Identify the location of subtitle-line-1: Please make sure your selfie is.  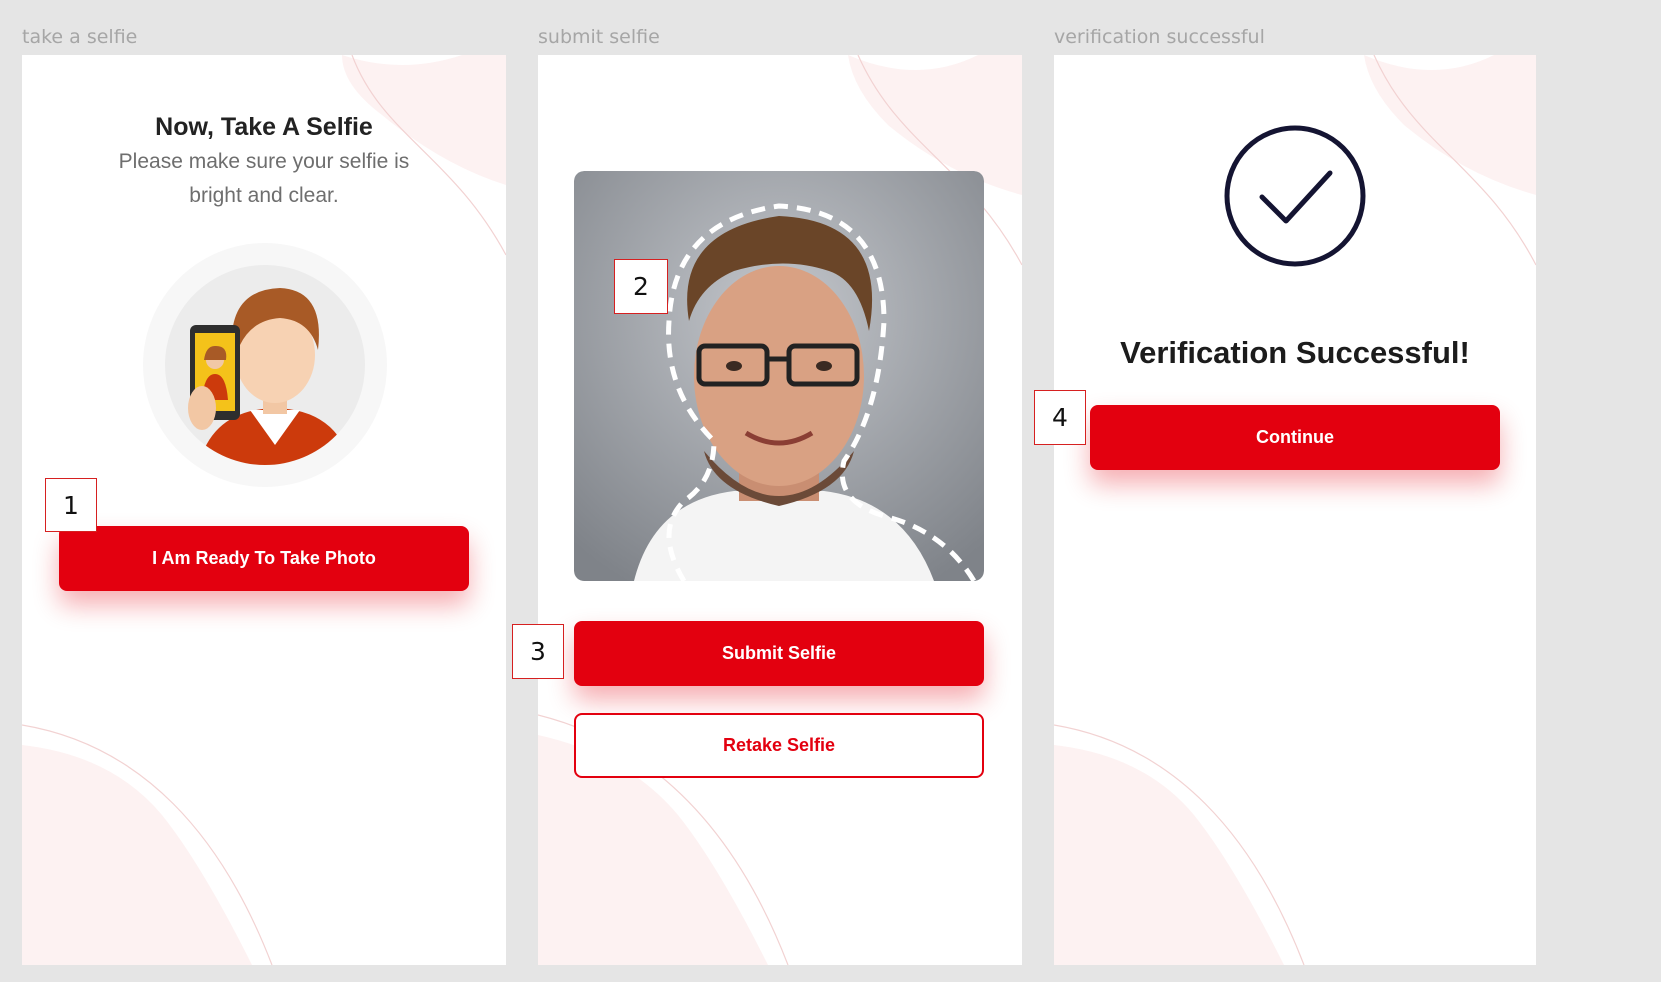
(264, 161).